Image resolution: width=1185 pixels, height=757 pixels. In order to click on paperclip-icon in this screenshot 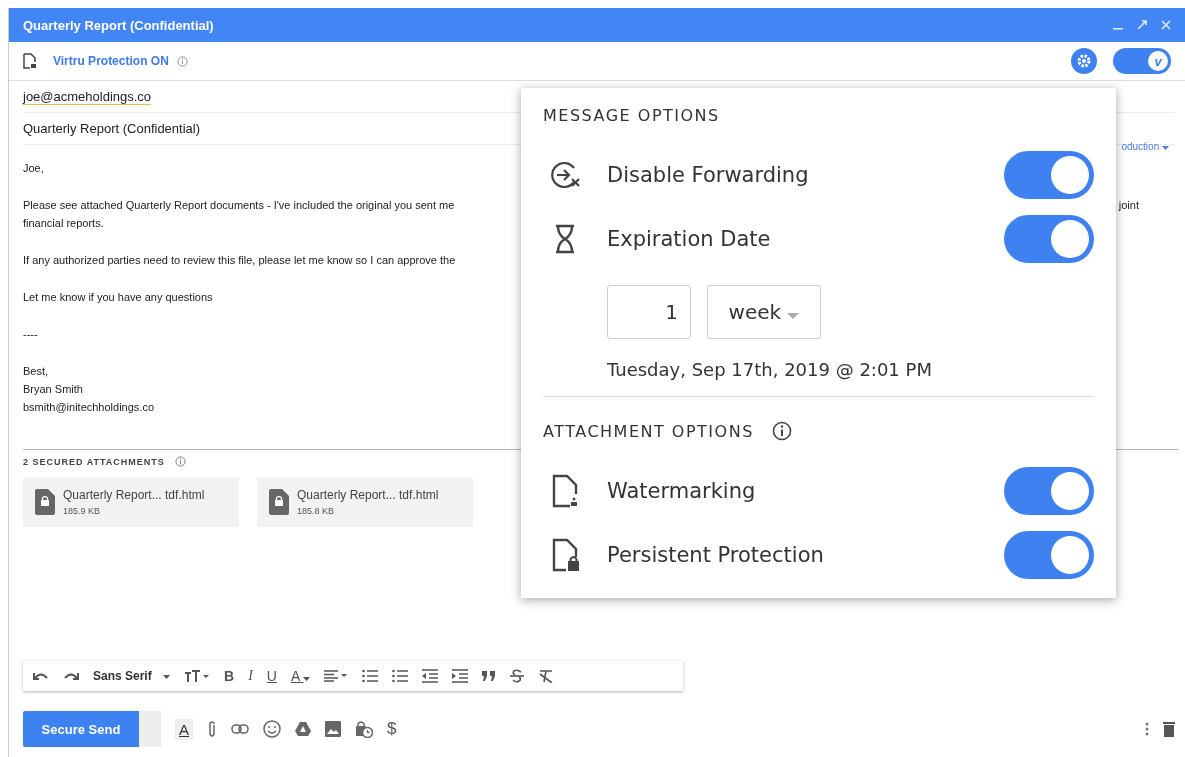, I will do `click(212, 729)`.